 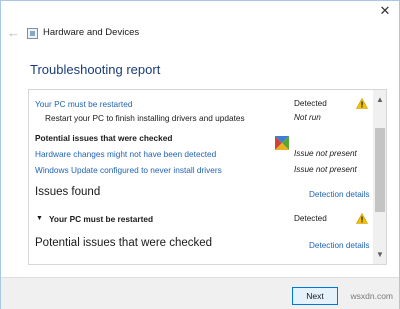 I want to click on sub-issue-status: Not run, so click(x=307, y=117).